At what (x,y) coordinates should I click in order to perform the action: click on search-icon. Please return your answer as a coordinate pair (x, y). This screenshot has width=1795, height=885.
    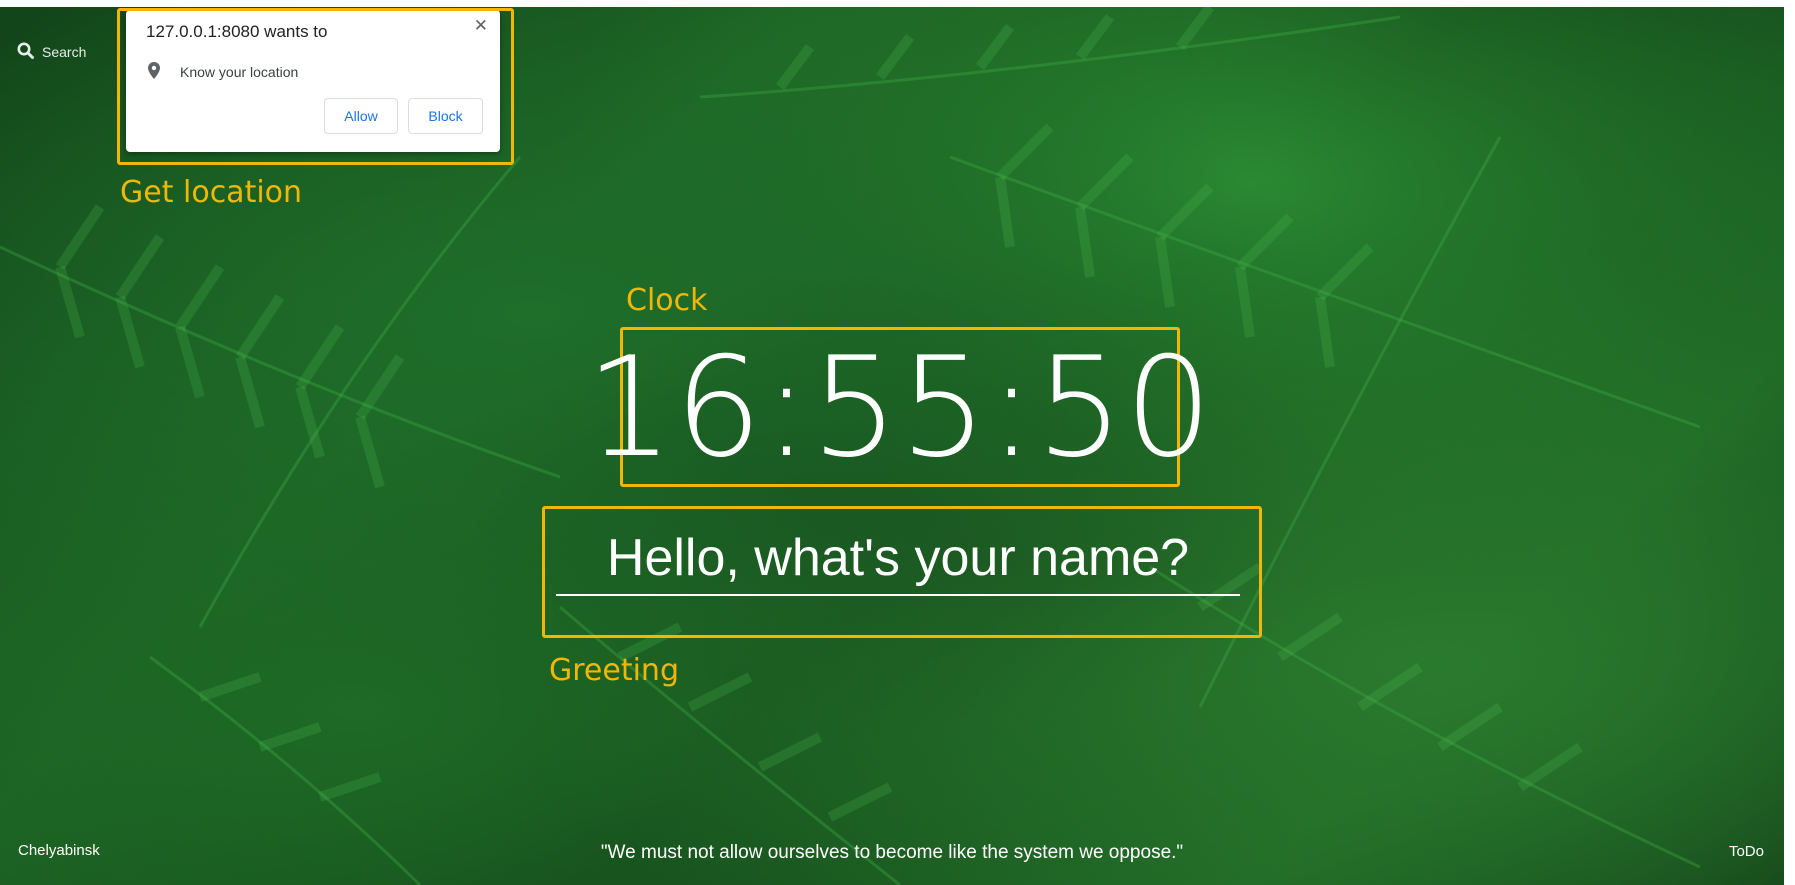
    Looking at the image, I should click on (29, 52).